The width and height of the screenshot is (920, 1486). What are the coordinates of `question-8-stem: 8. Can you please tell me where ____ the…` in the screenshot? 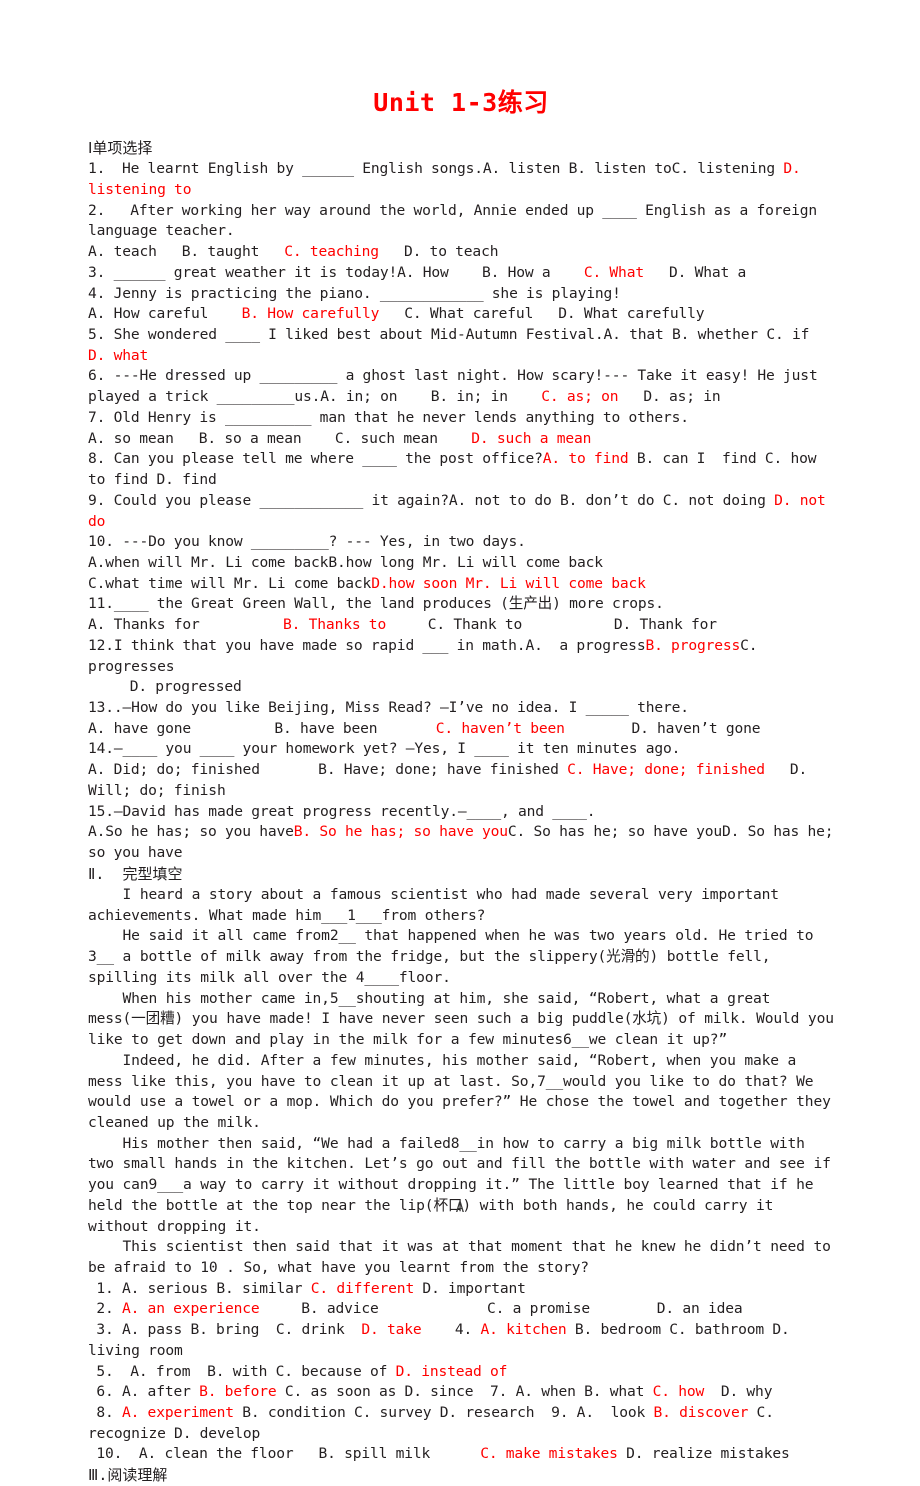 It's located at (315, 459).